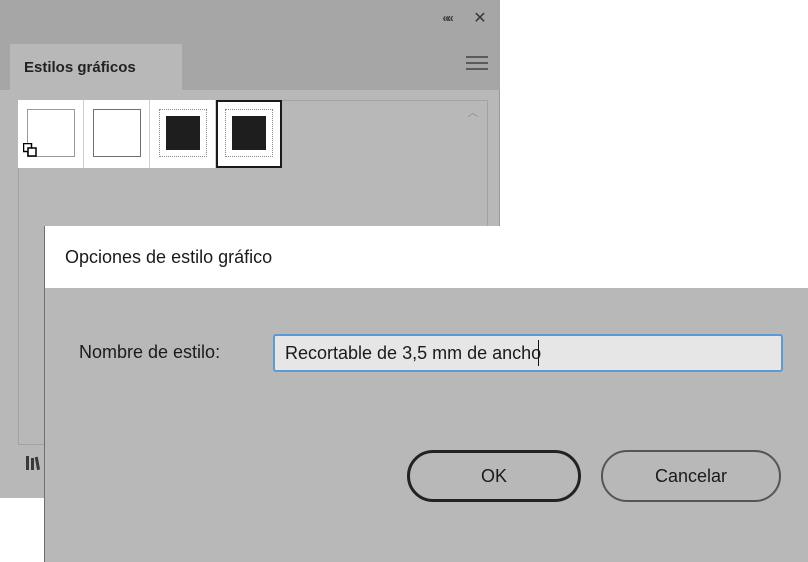  Describe the element at coordinates (477, 63) in the screenshot. I see `panel-menu-icon` at that location.